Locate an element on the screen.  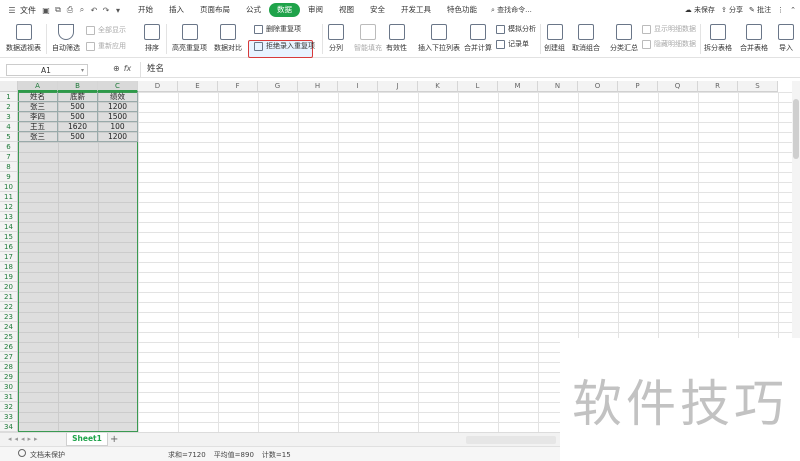
row-header: 21 is located at coordinates (9, 297).